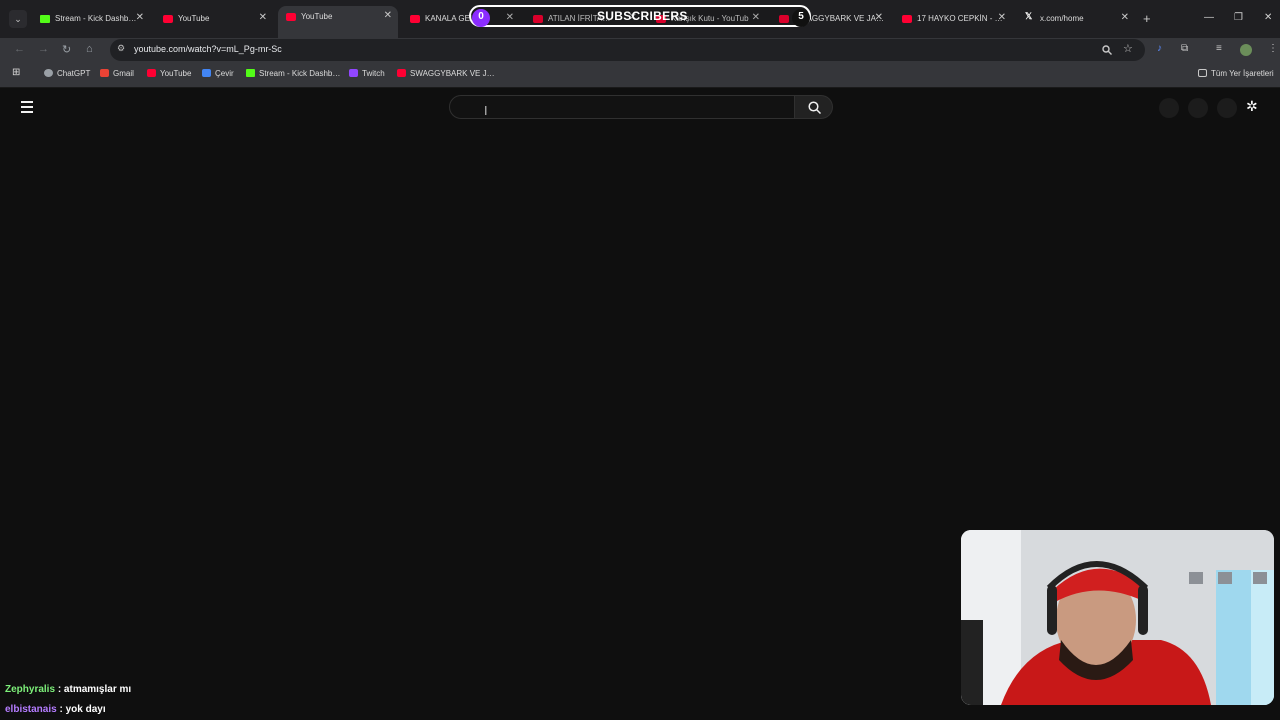 The width and height of the screenshot is (1280, 720). I want to click on new-tab-icon: +, so click(1147, 18).